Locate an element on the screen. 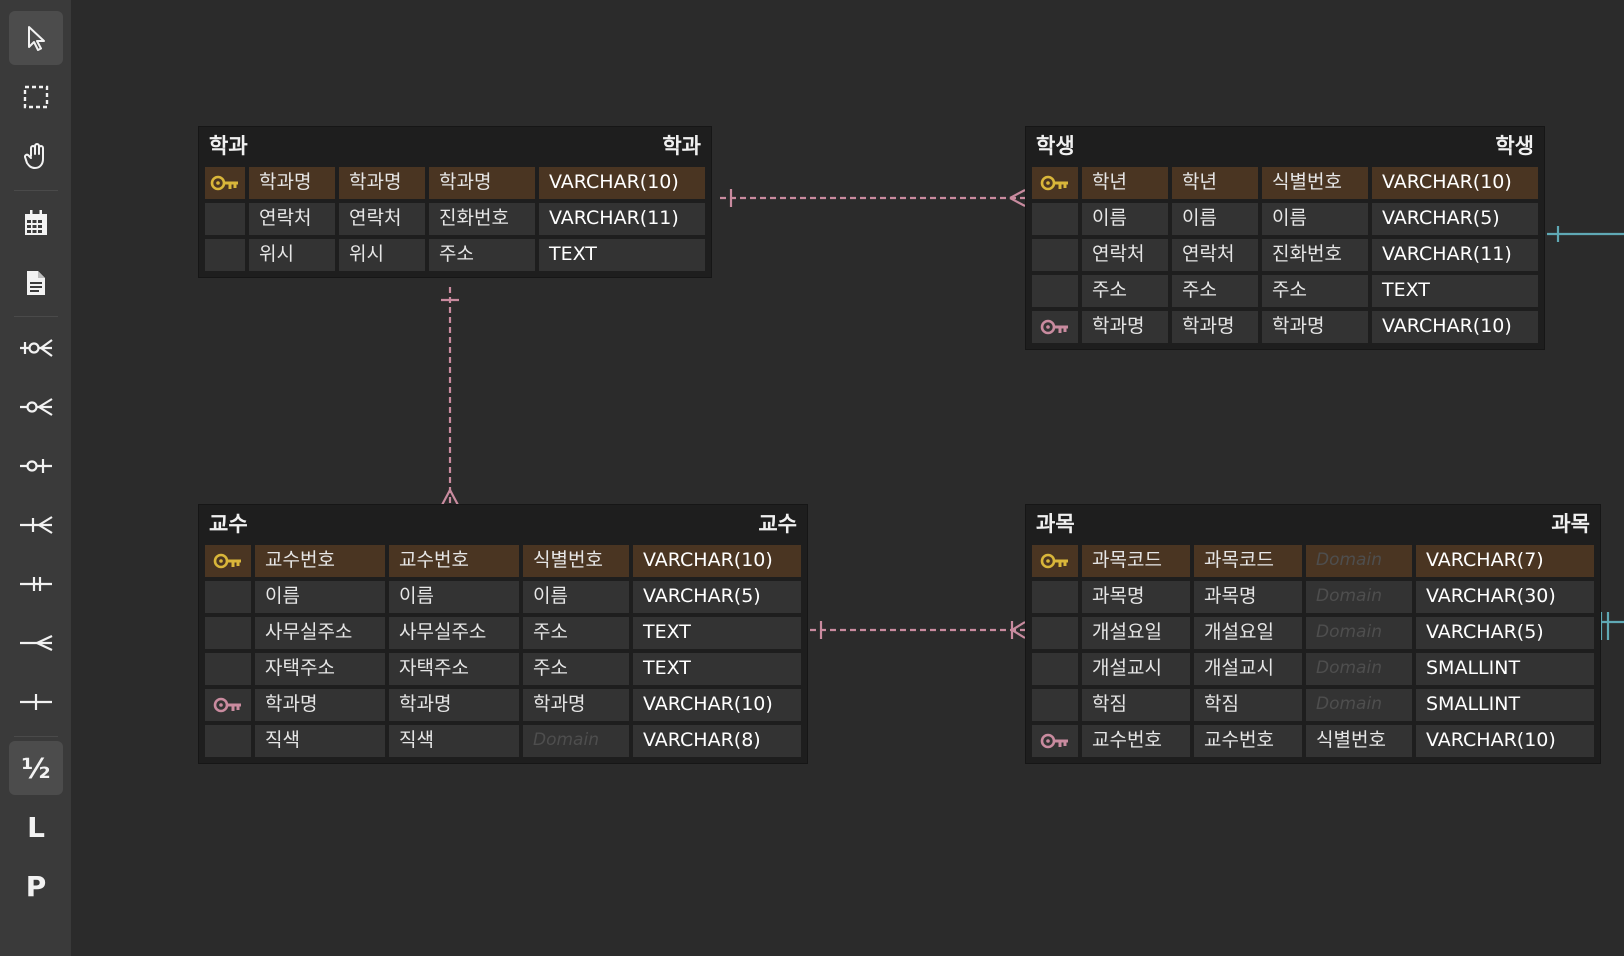  logical-name-cell: 자택주소 is located at coordinates (320, 669).